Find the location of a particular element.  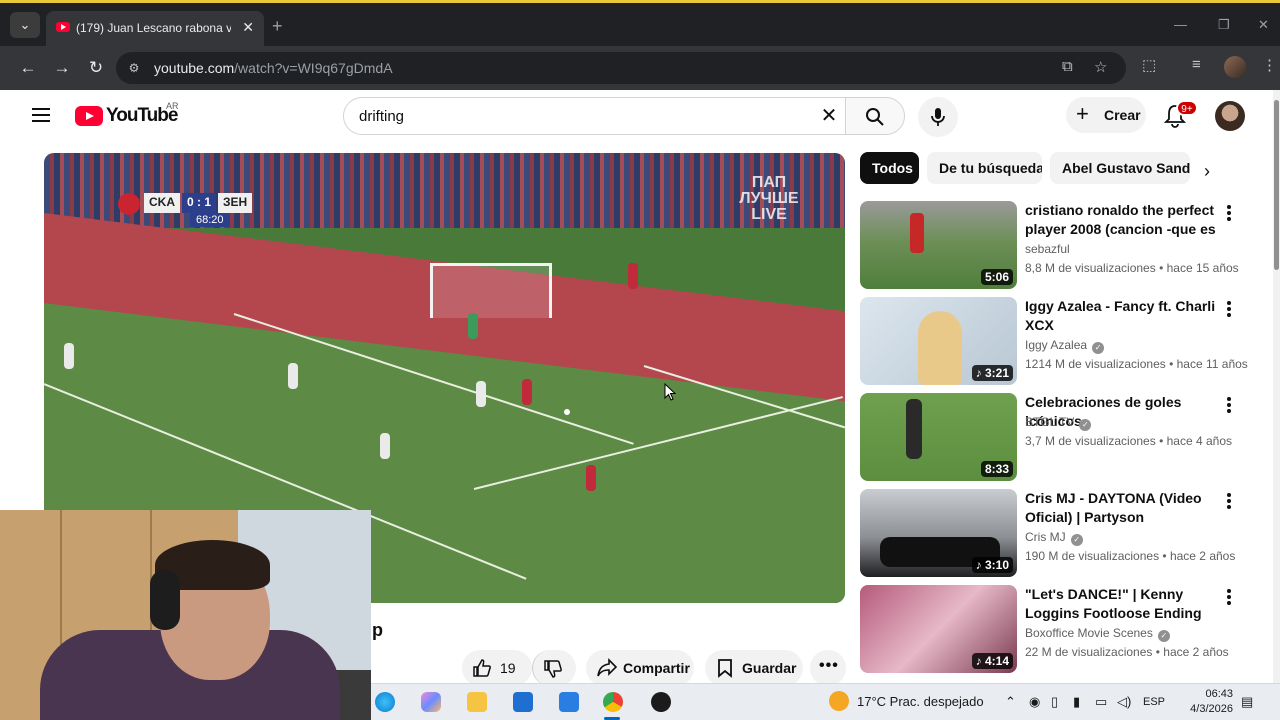

restore-button: ❐ is located at coordinates (1224, 25).